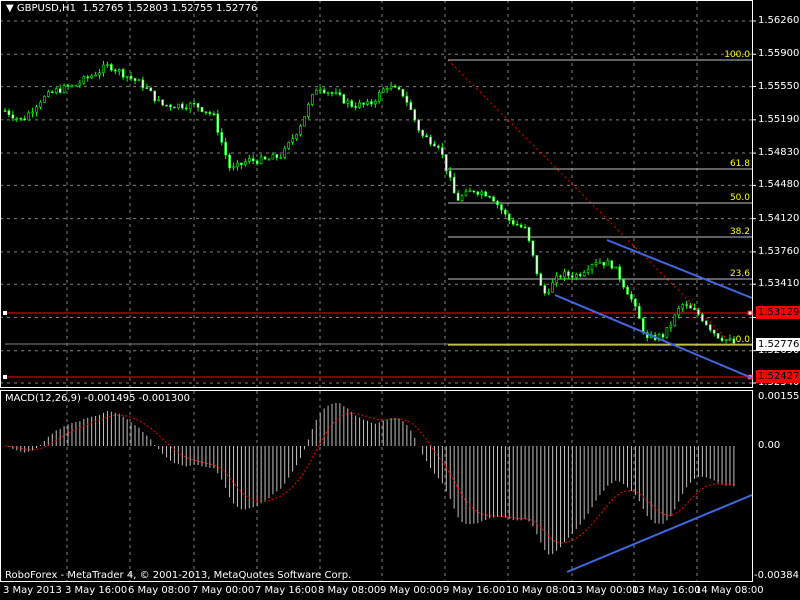  What do you see at coordinates (192, 8) in the screenshot?
I see `low-price: 1.52755` at bounding box center [192, 8].